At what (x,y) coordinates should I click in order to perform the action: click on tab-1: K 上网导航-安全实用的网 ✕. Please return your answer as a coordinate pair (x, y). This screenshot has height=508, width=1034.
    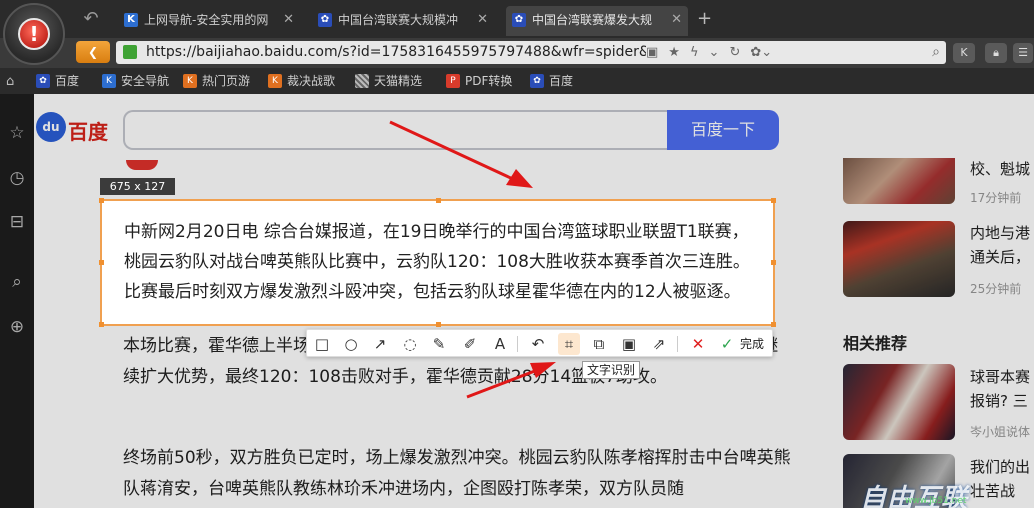
    Looking at the image, I should click on (209, 21).